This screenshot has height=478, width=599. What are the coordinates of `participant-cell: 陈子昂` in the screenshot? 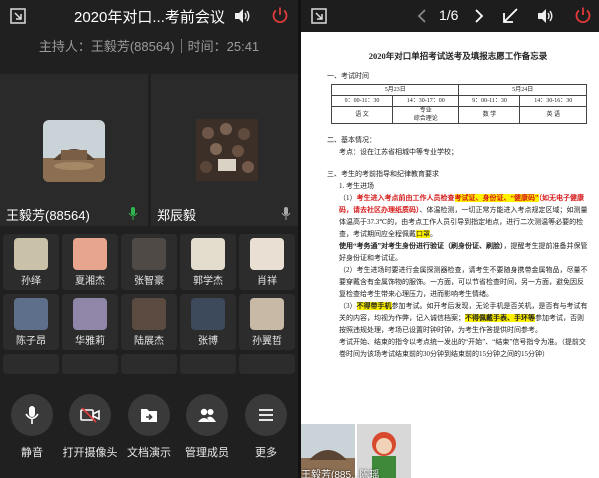 It's located at (31, 322).